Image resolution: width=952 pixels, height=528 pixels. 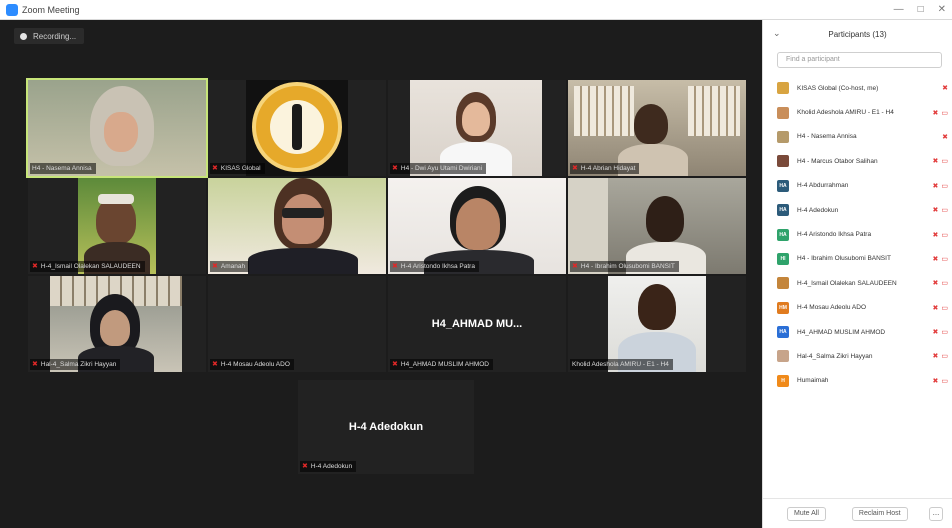 What do you see at coordinates (117, 128) in the screenshot?
I see `video-tile: H4 - Nasema Annisa` at bounding box center [117, 128].